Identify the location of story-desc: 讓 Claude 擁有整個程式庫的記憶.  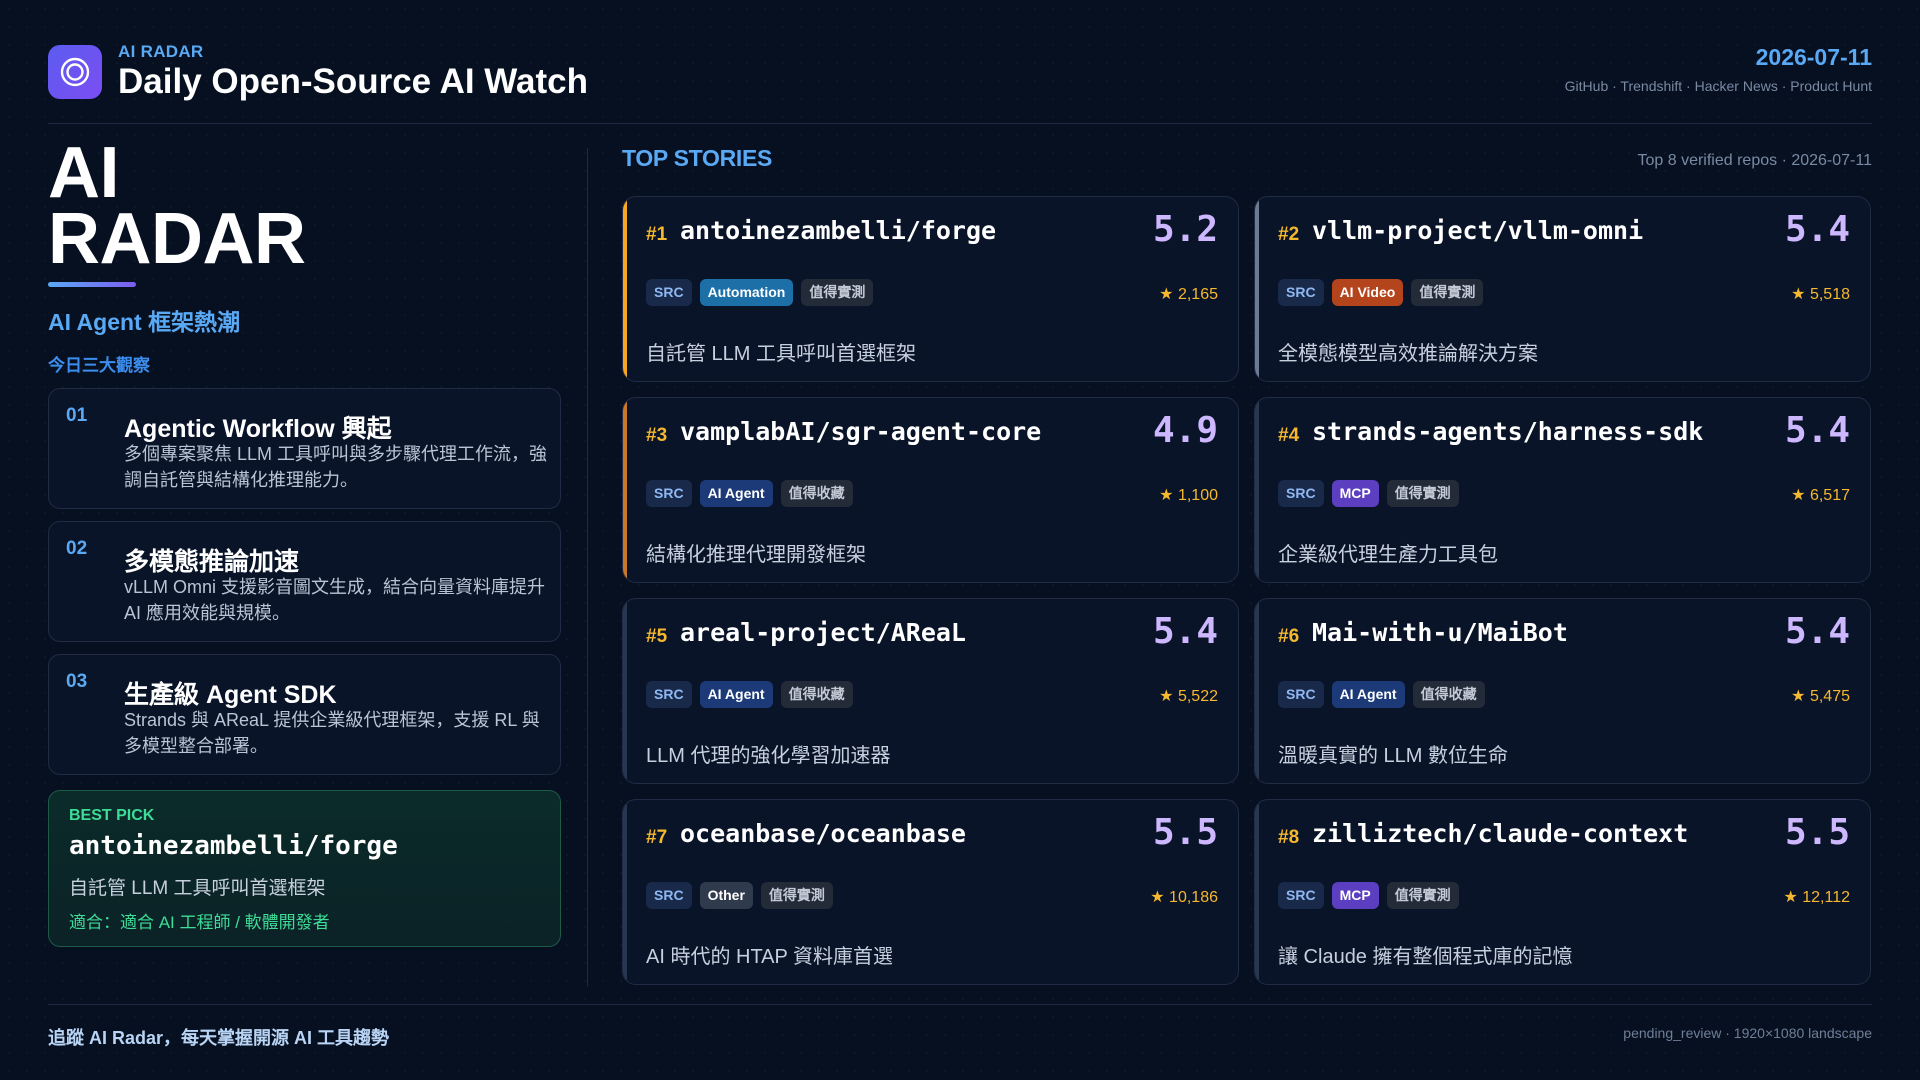
(1425, 957).